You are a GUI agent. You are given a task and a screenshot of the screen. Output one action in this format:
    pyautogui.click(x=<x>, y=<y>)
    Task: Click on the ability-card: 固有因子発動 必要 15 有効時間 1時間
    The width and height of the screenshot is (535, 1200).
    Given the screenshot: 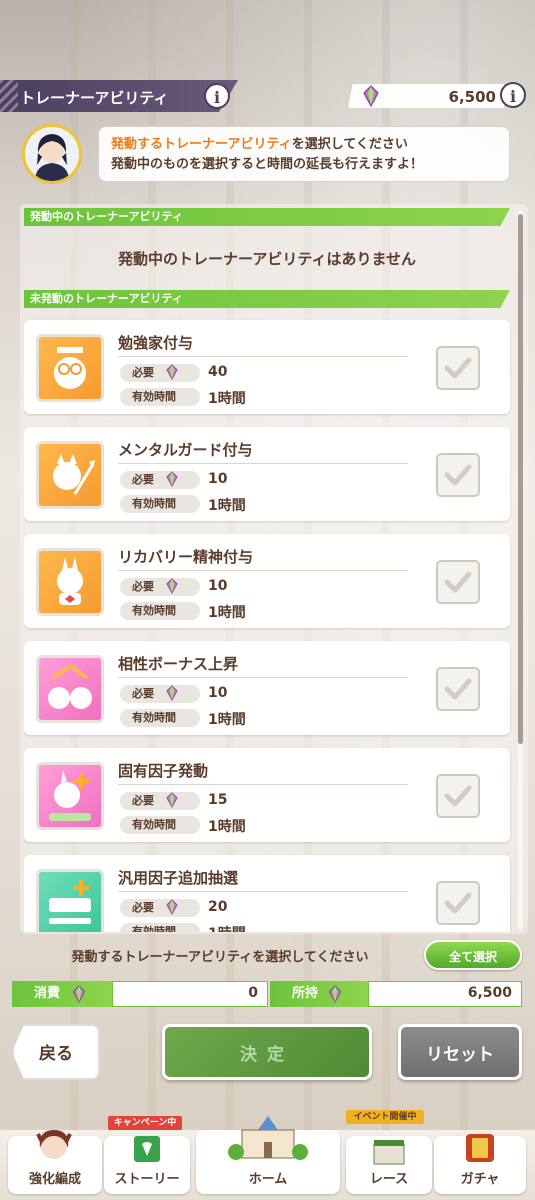 What is the action you would take?
    pyautogui.click(x=267, y=795)
    